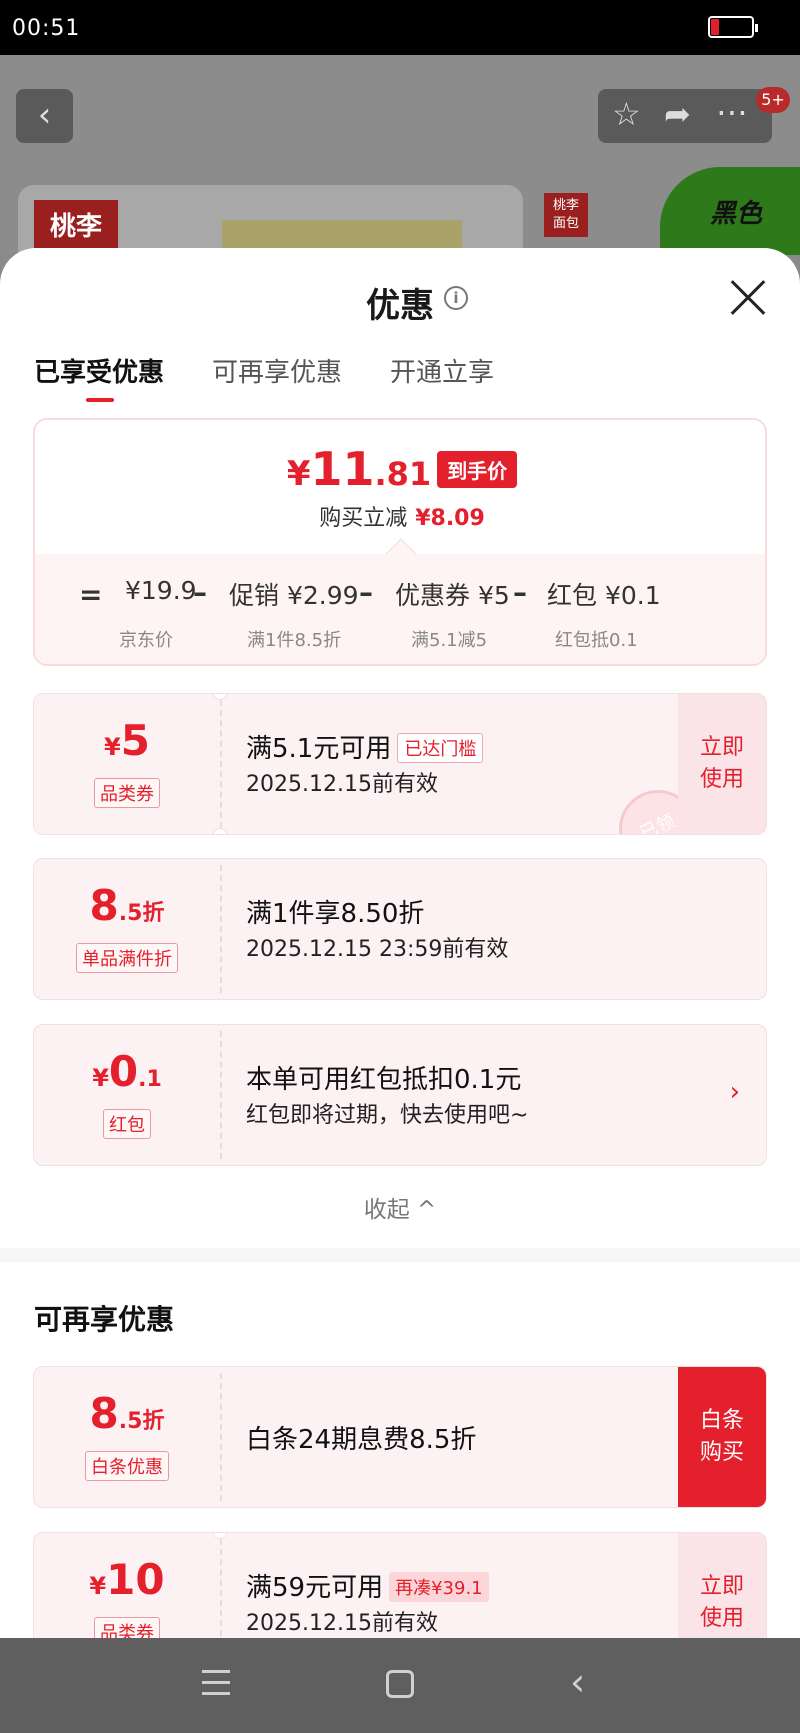 The image size is (800, 1733). What do you see at coordinates (335, 914) in the screenshot?
I see `coupon-condition: 满1件享8.50折` at bounding box center [335, 914].